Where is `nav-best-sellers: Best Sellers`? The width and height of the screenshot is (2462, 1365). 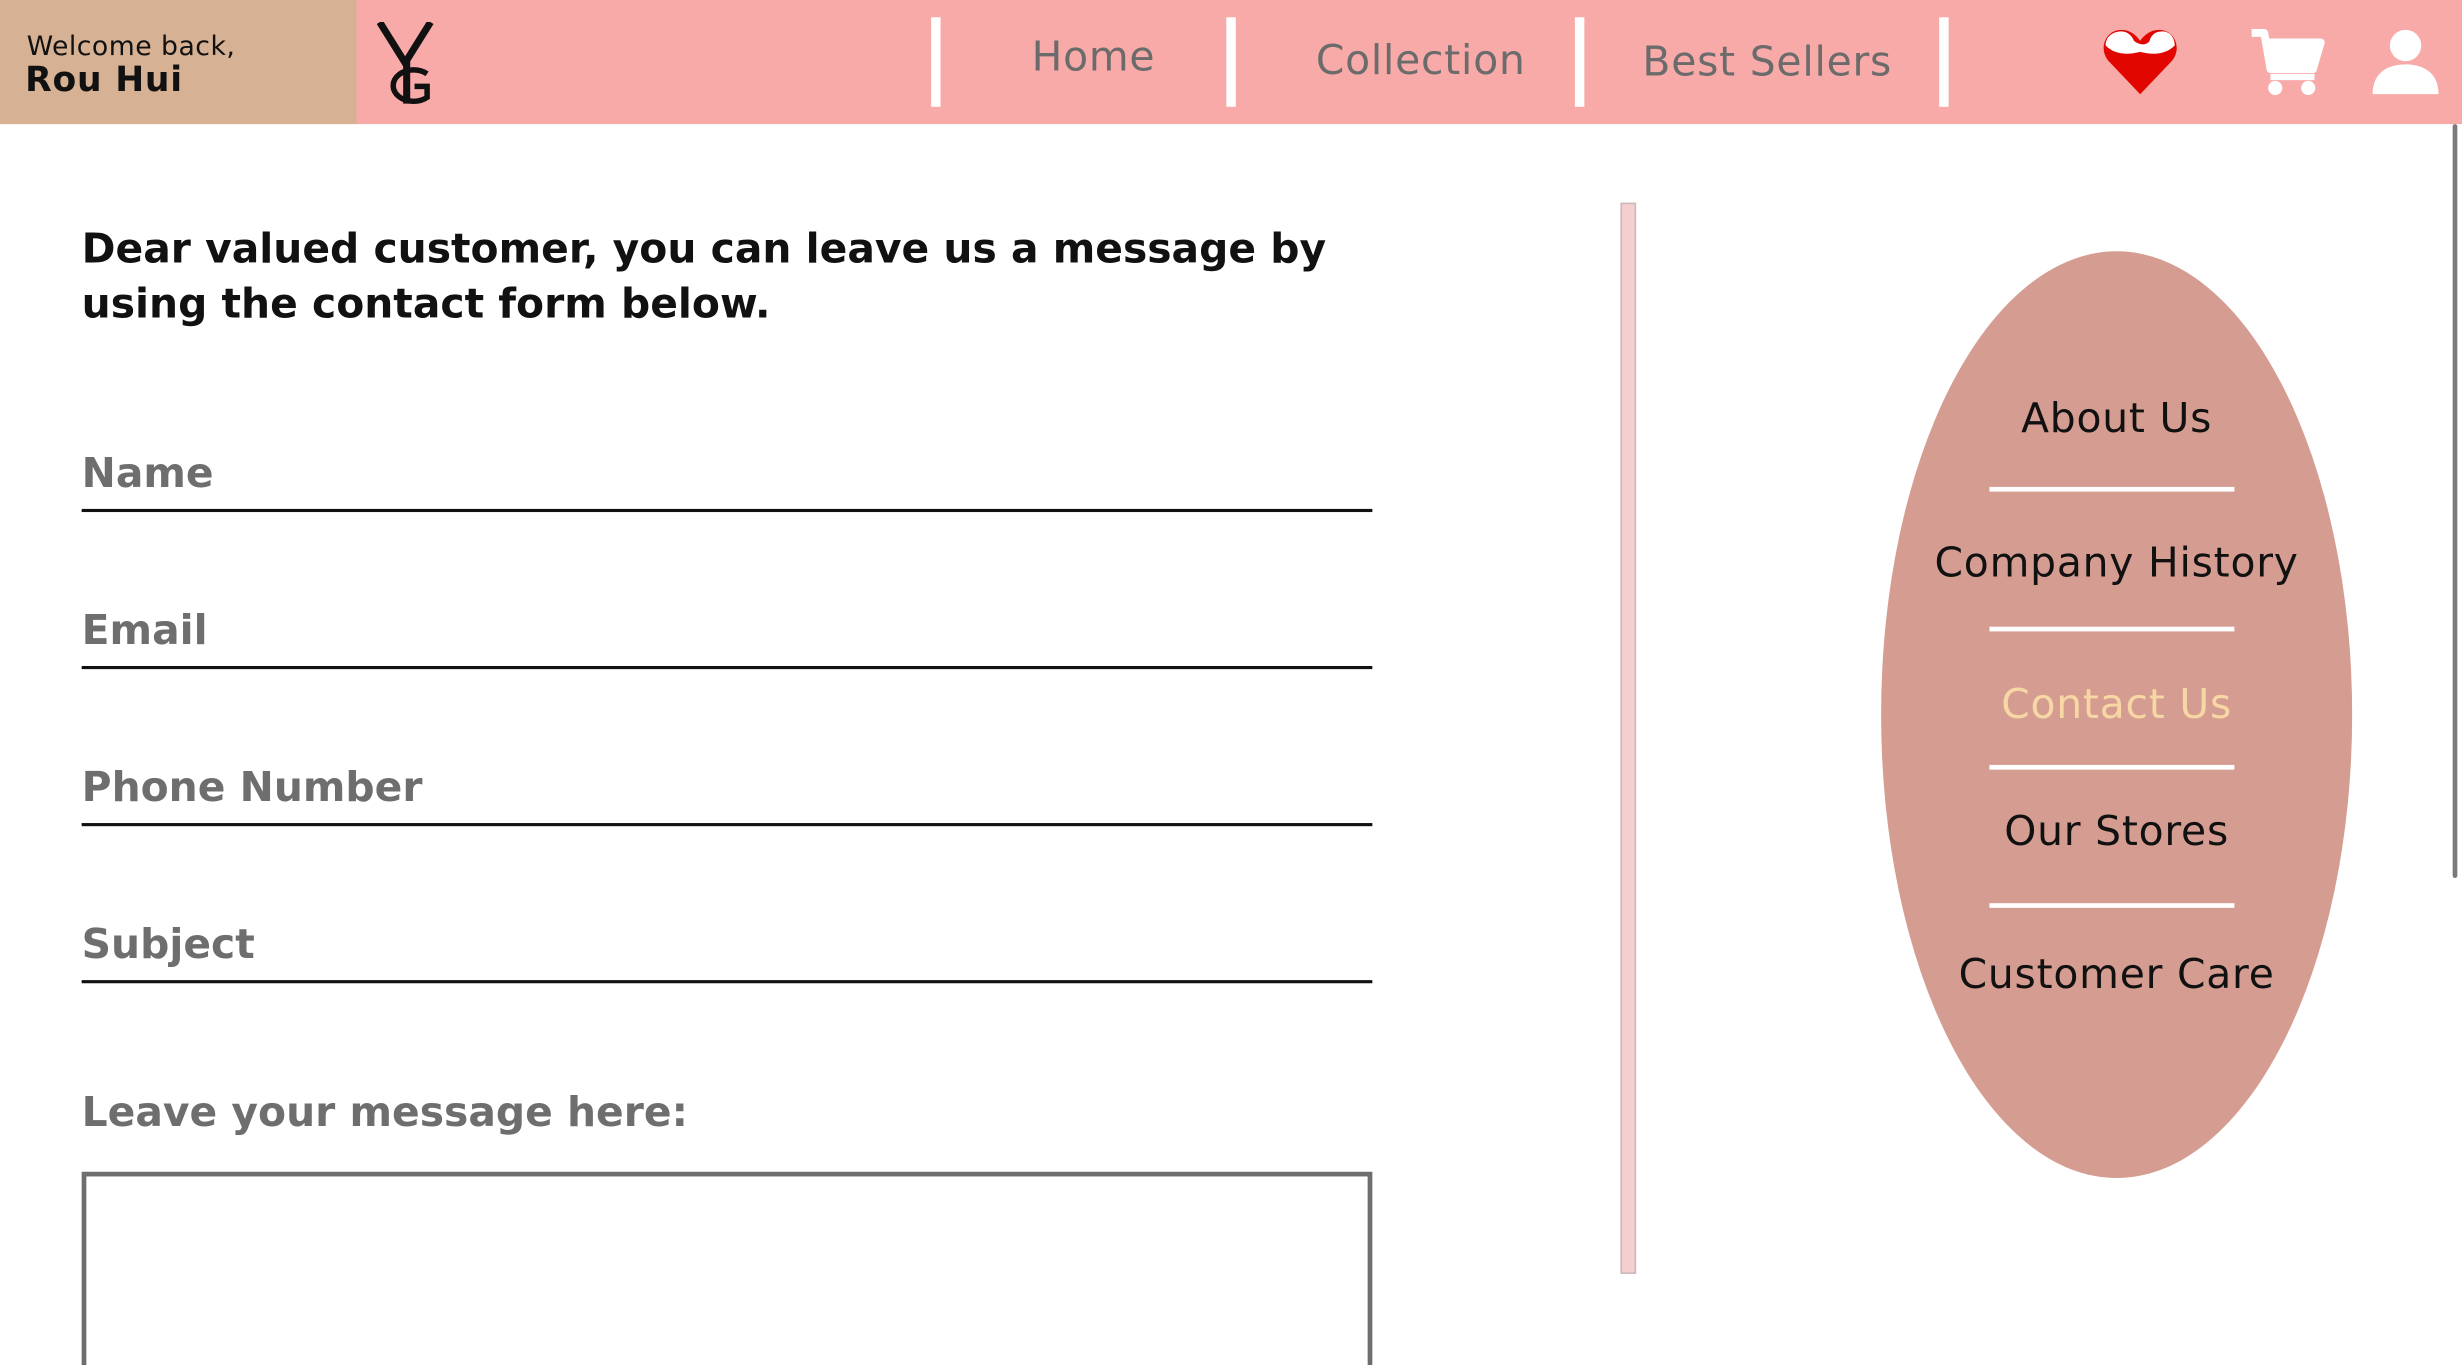 nav-best-sellers: Best Sellers is located at coordinates (1767, 62).